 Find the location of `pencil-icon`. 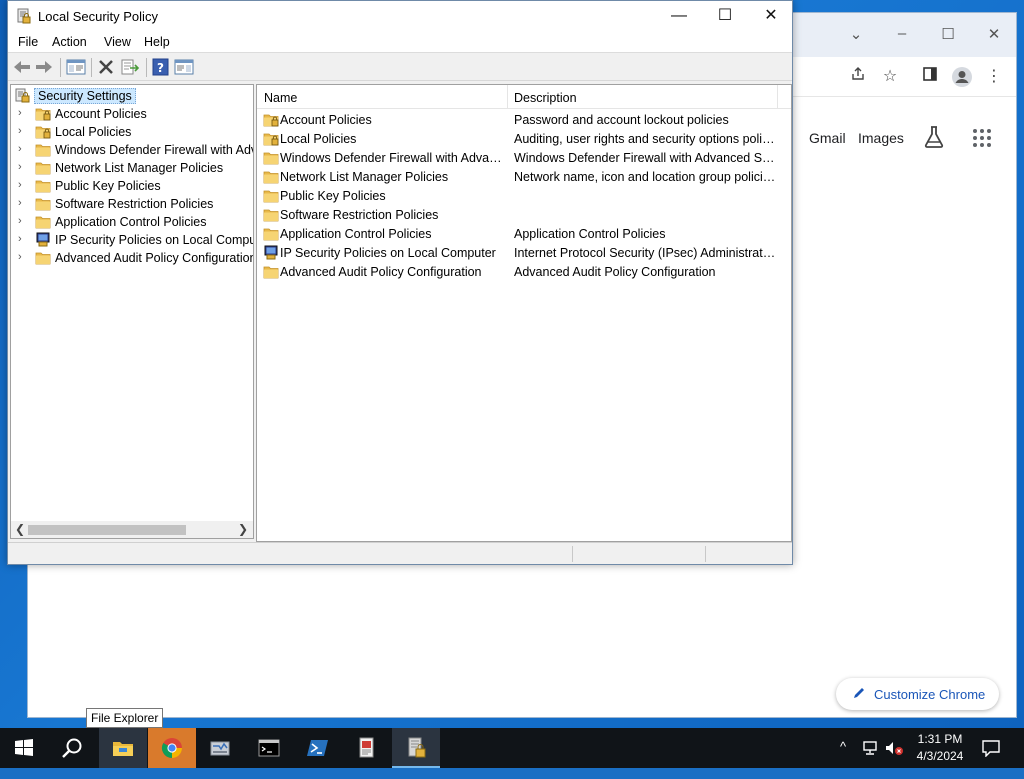

pencil-icon is located at coordinates (859, 693).